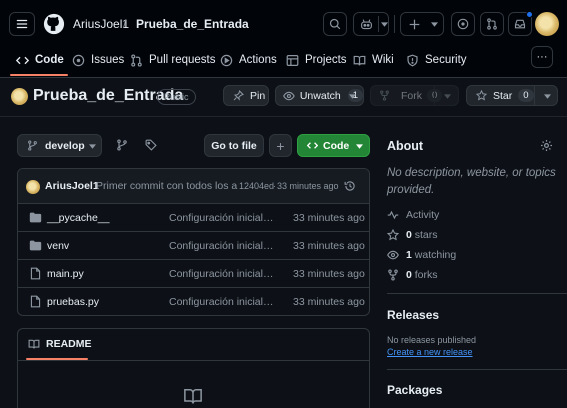  I want to click on copilot-button, so click(371, 24).